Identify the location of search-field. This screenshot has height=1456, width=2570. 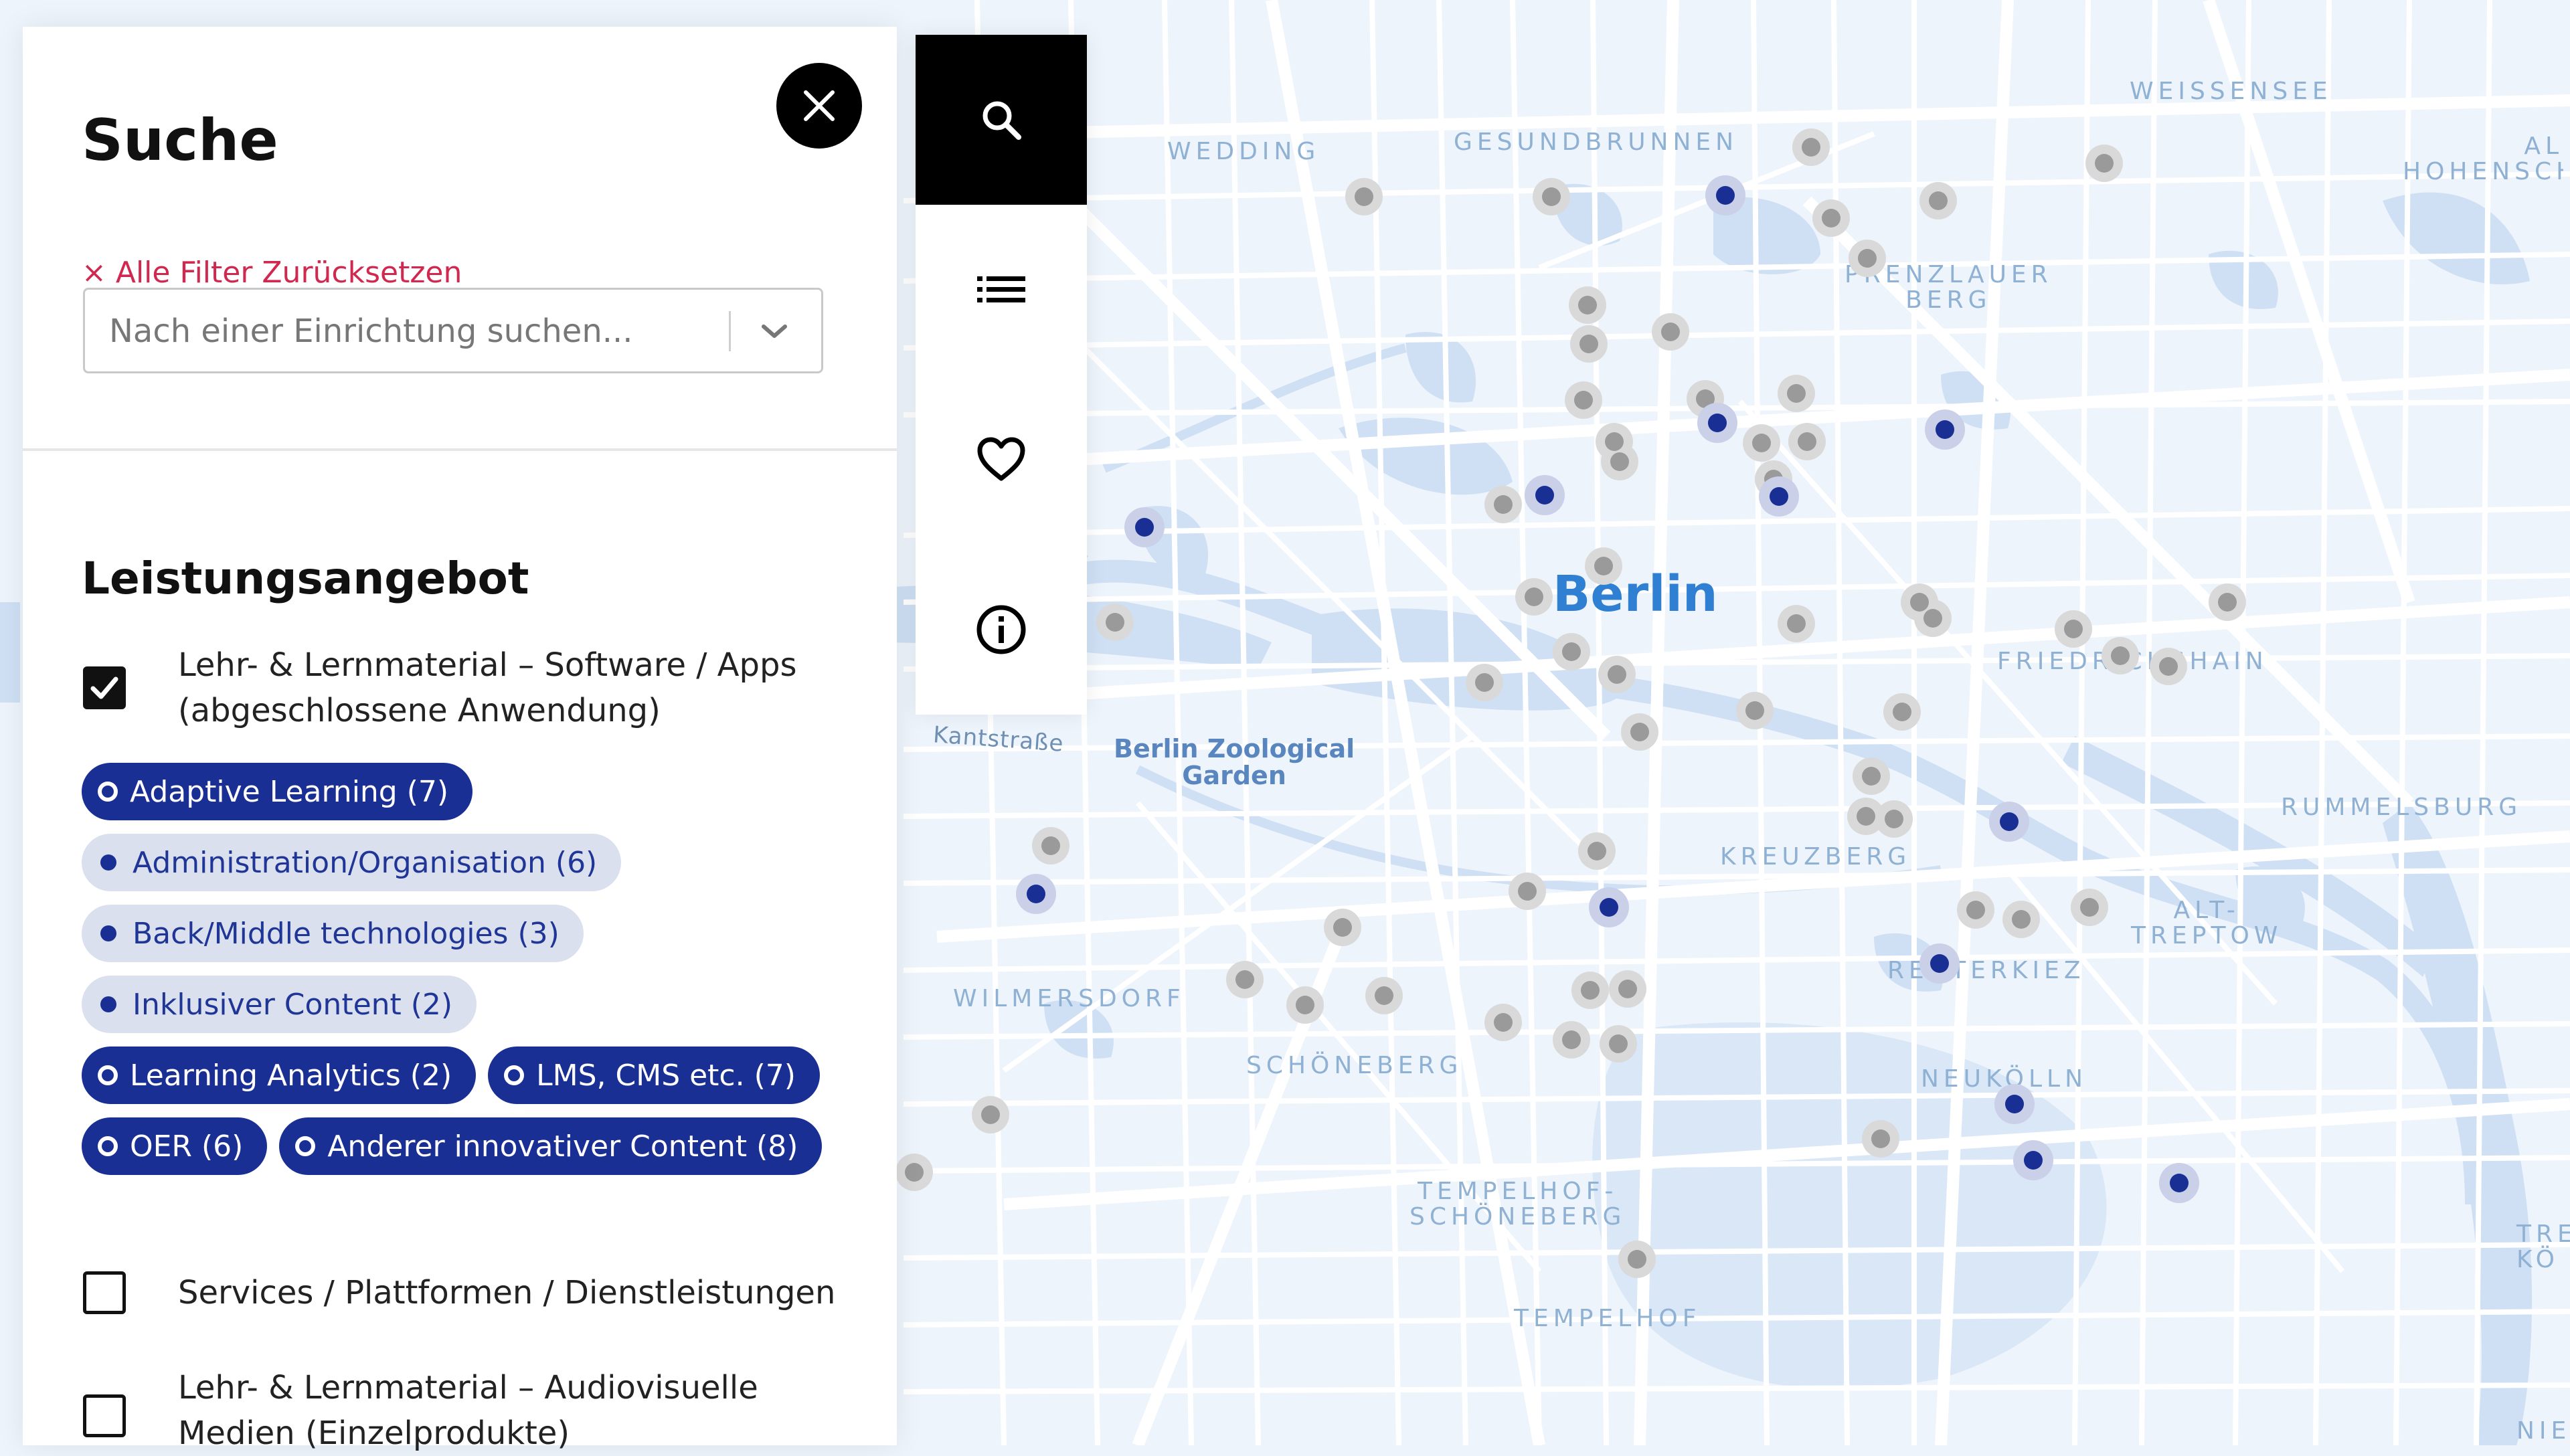
(453, 330).